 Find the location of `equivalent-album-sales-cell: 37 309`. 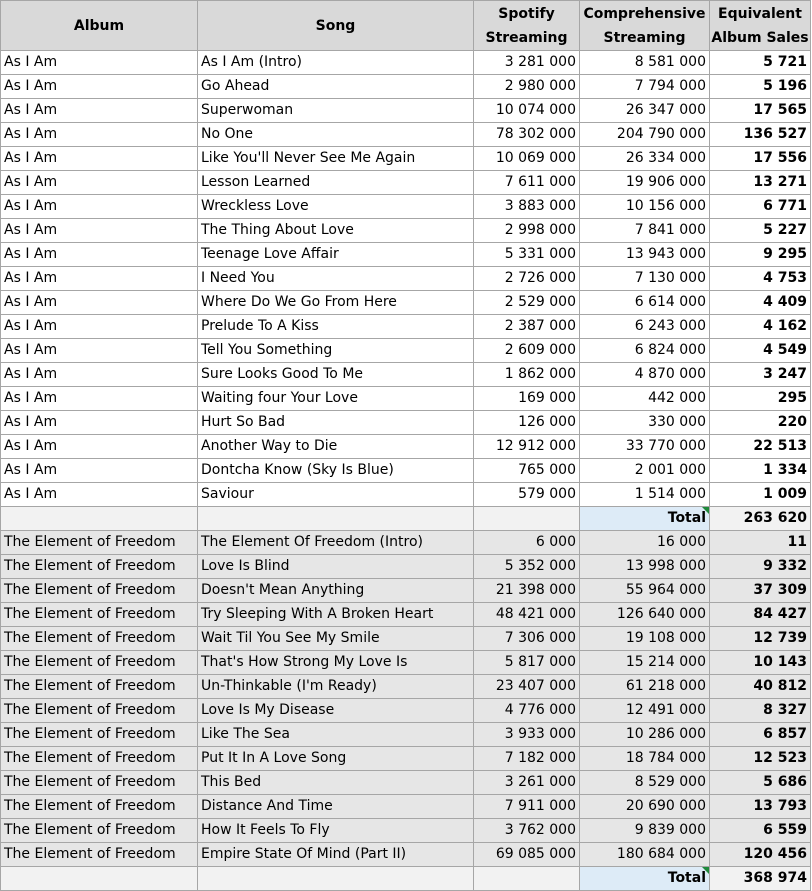

equivalent-album-sales-cell: 37 309 is located at coordinates (760, 590).